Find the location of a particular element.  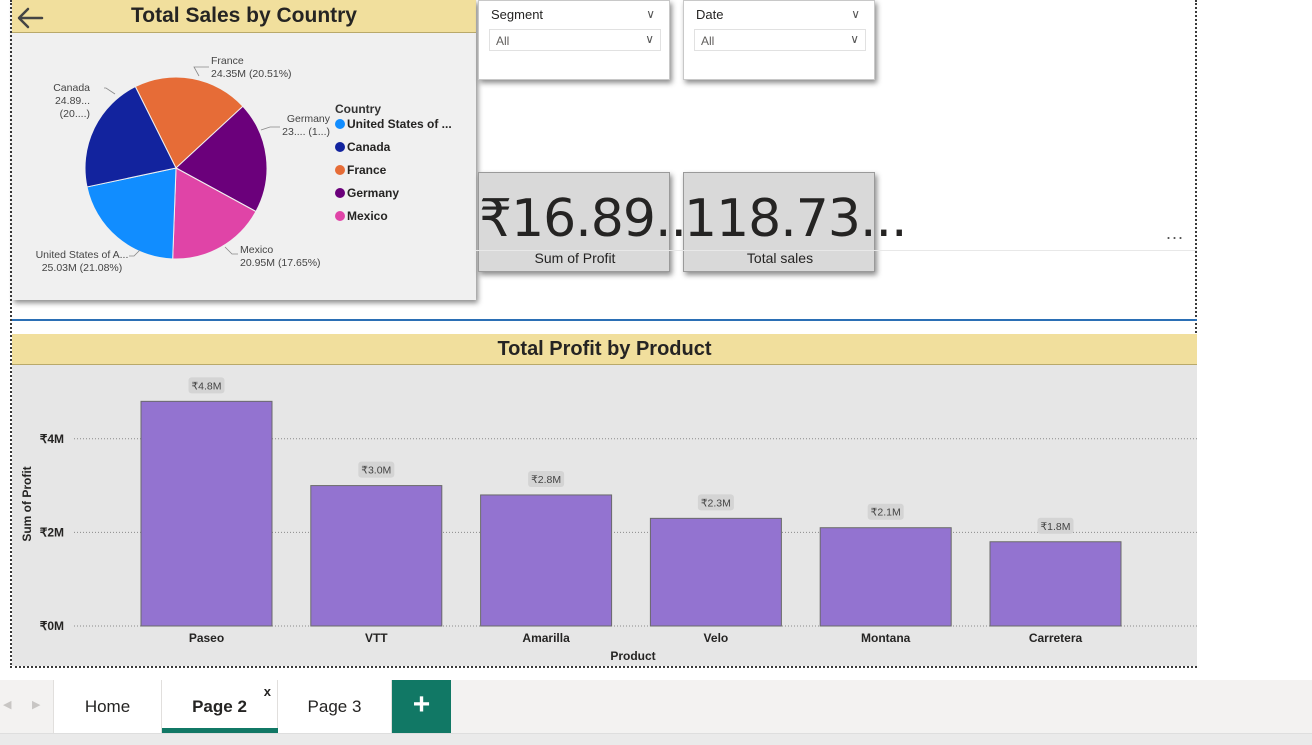

data-label: ₹1.8M is located at coordinates (1055, 527).